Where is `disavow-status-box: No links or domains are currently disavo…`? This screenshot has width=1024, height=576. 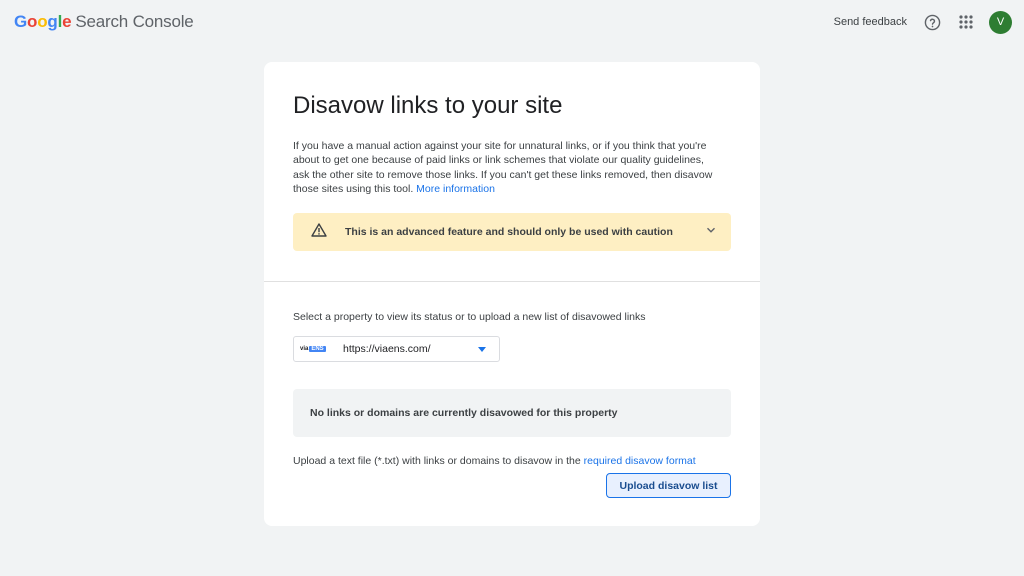 disavow-status-box: No links or domains are currently disavo… is located at coordinates (512, 413).